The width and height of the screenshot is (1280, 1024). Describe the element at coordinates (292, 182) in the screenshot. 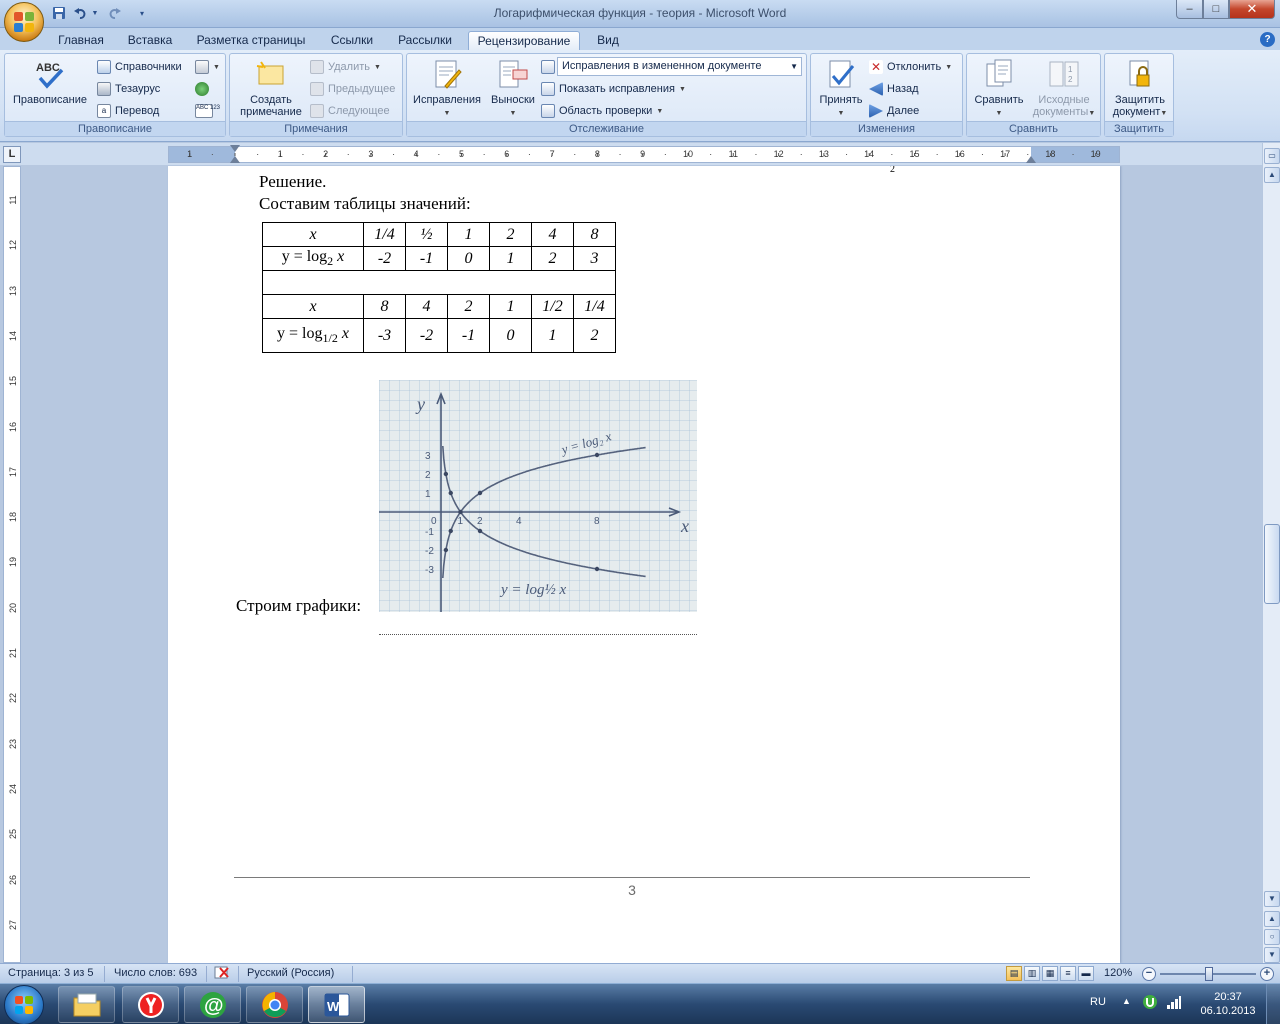

I see `paragraph-solution: Решение.` at that location.